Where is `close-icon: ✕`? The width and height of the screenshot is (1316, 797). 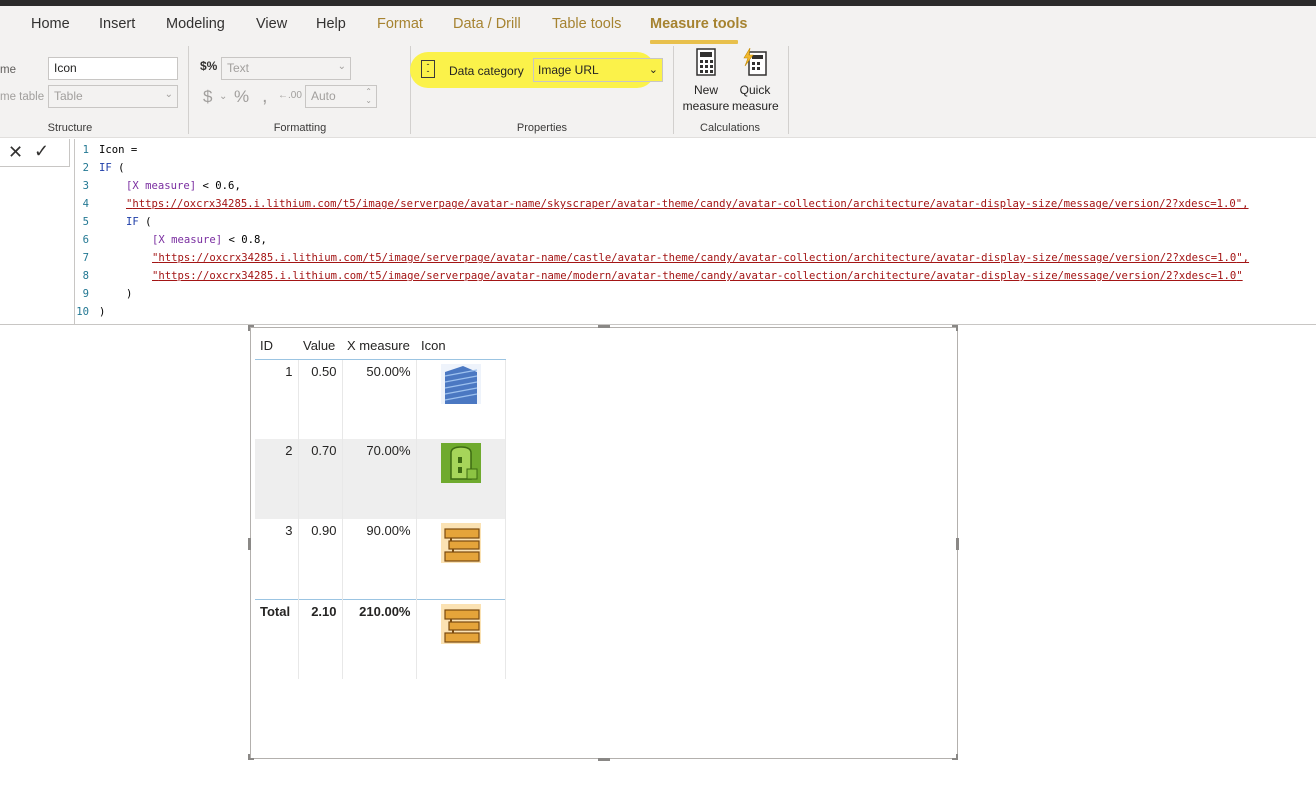 close-icon: ✕ is located at coordinates (15, 152).